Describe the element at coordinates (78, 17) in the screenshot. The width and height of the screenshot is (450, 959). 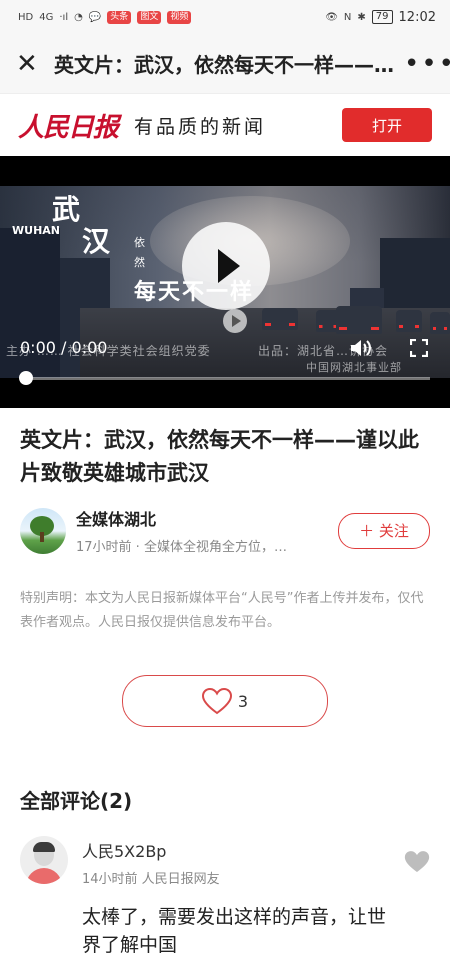
I see `wifi-icon: ◔` at that location.